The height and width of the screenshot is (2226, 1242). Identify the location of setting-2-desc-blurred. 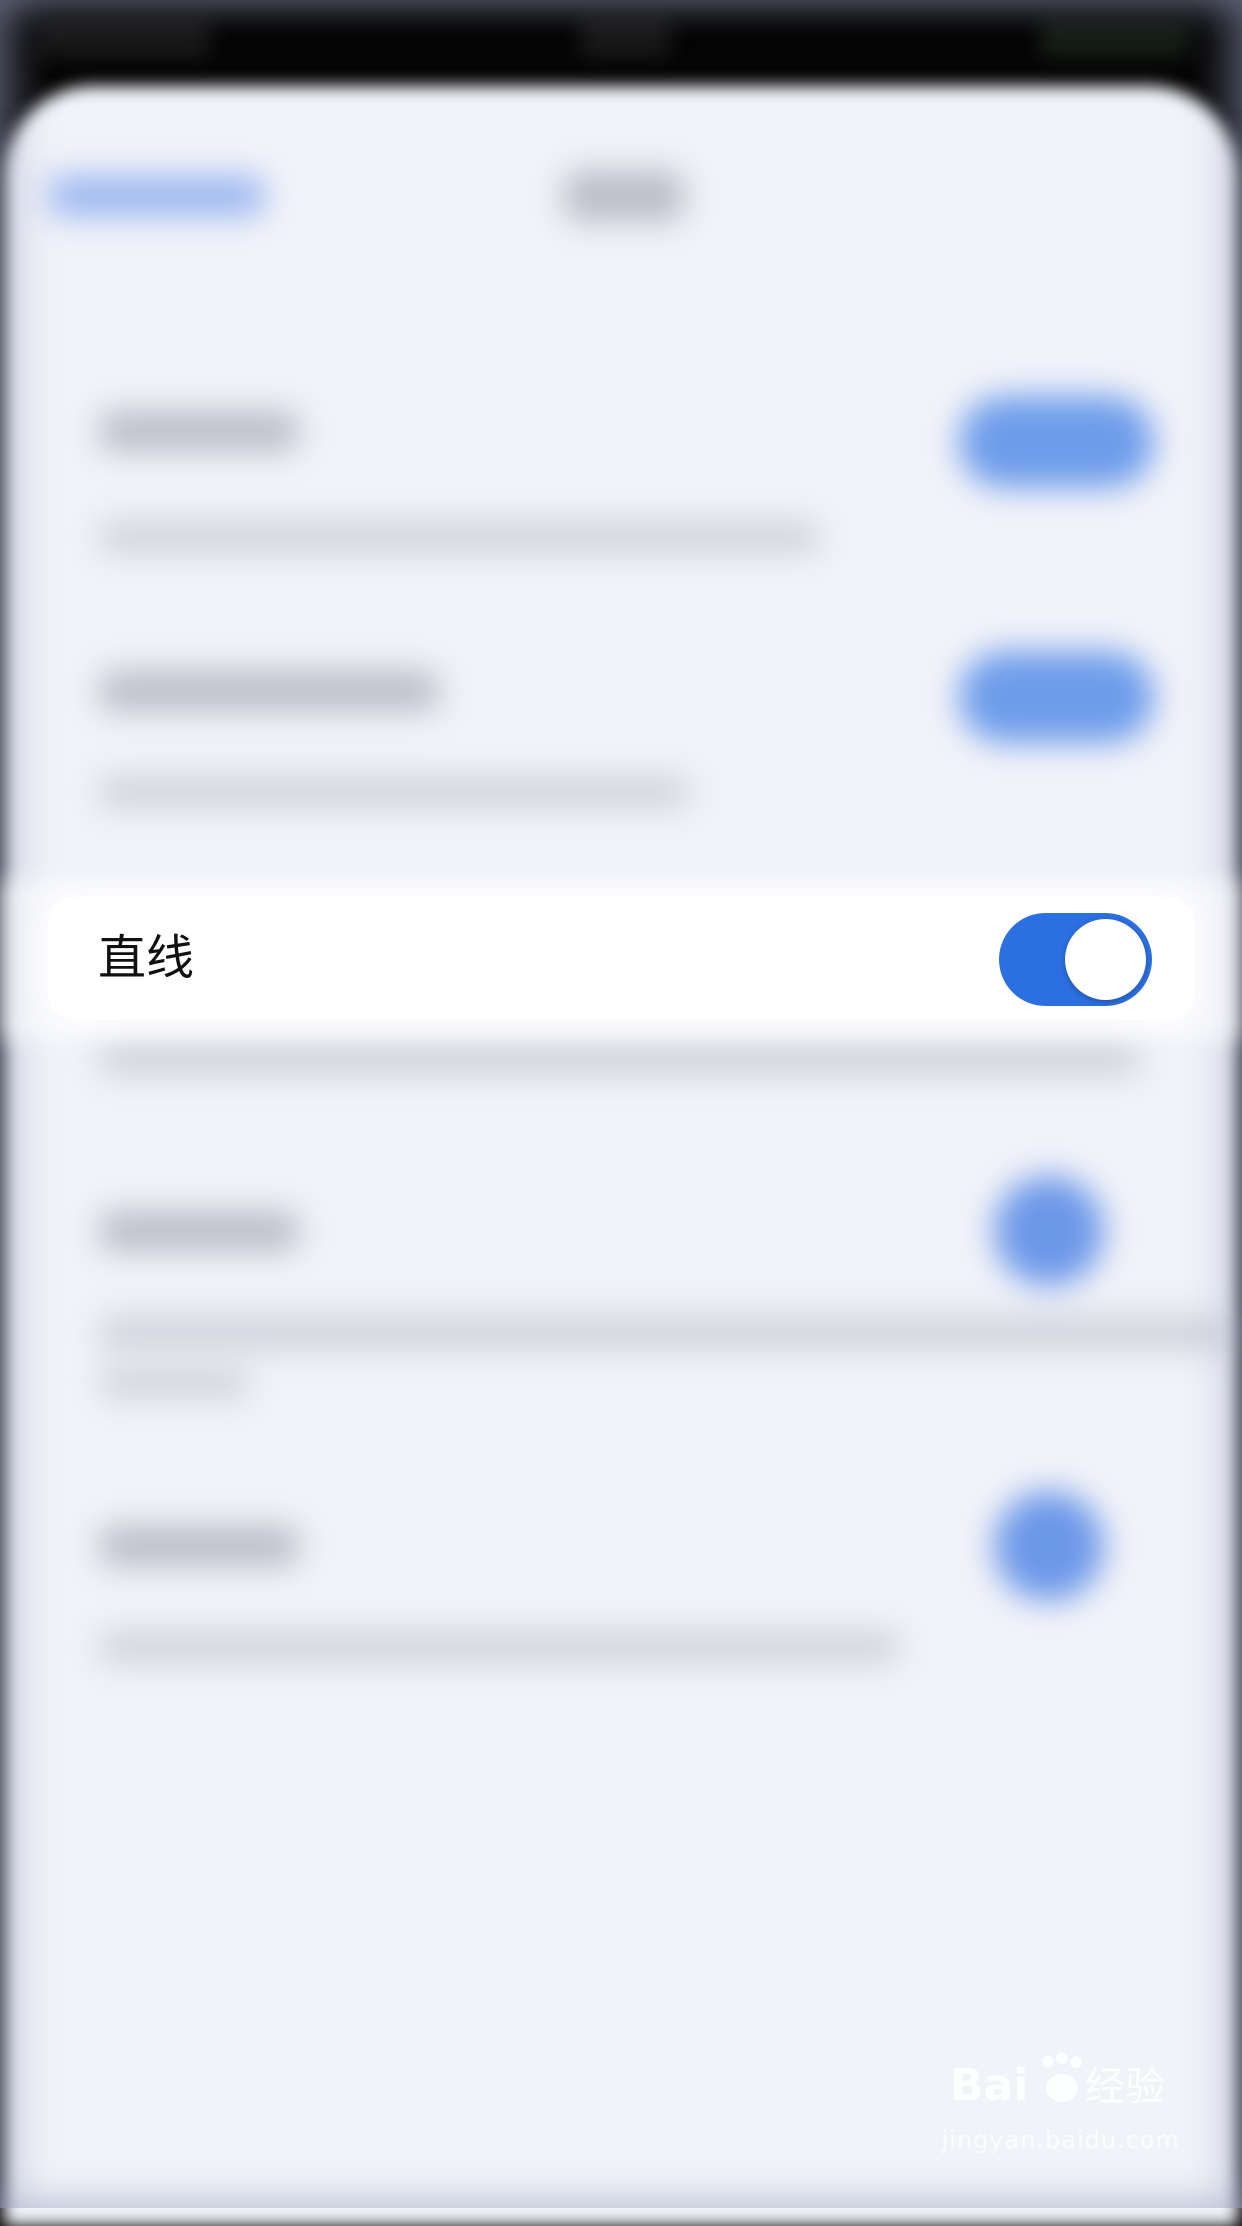
(394, 792).